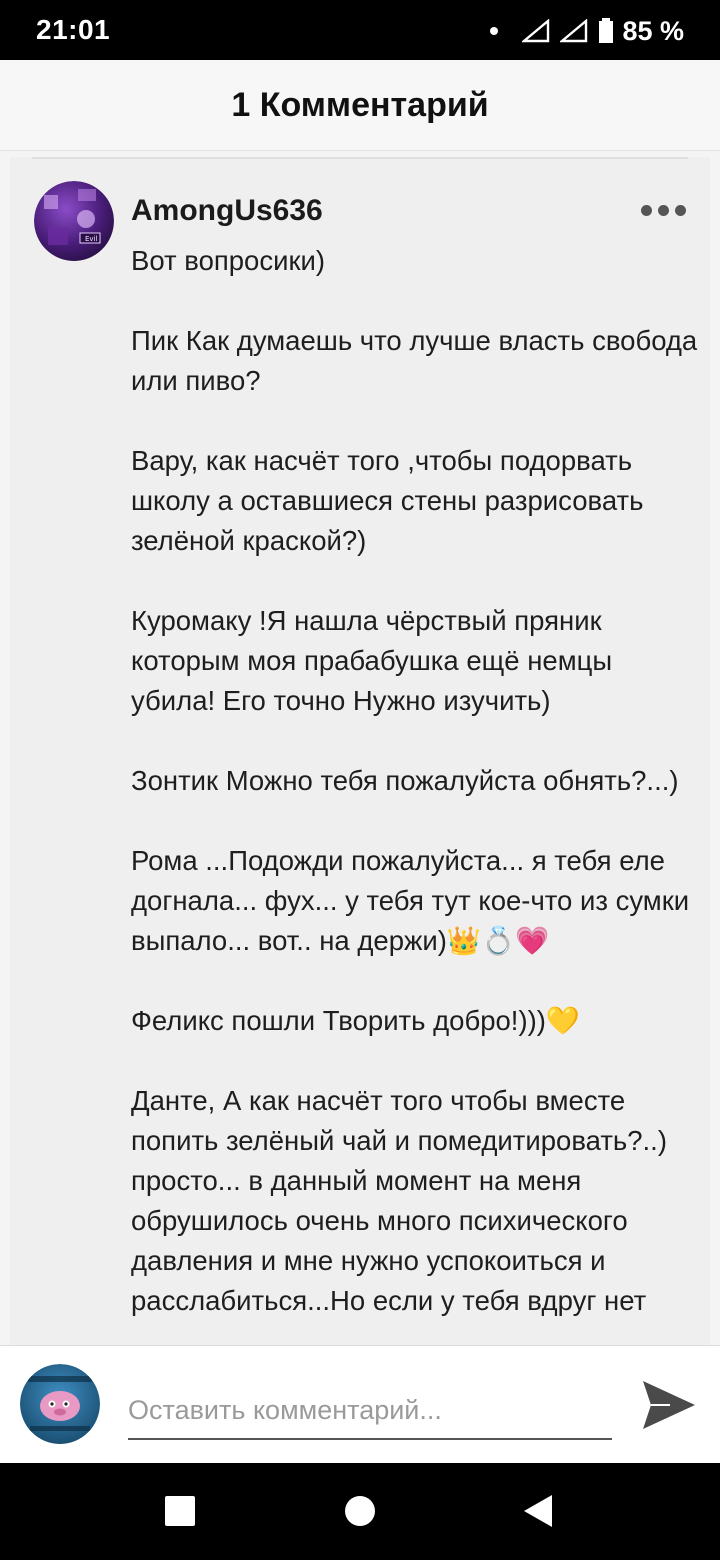 Image resolution: width=720 pixels, height=1560 pixels. I want to click on send-button, so click(669, 1405).